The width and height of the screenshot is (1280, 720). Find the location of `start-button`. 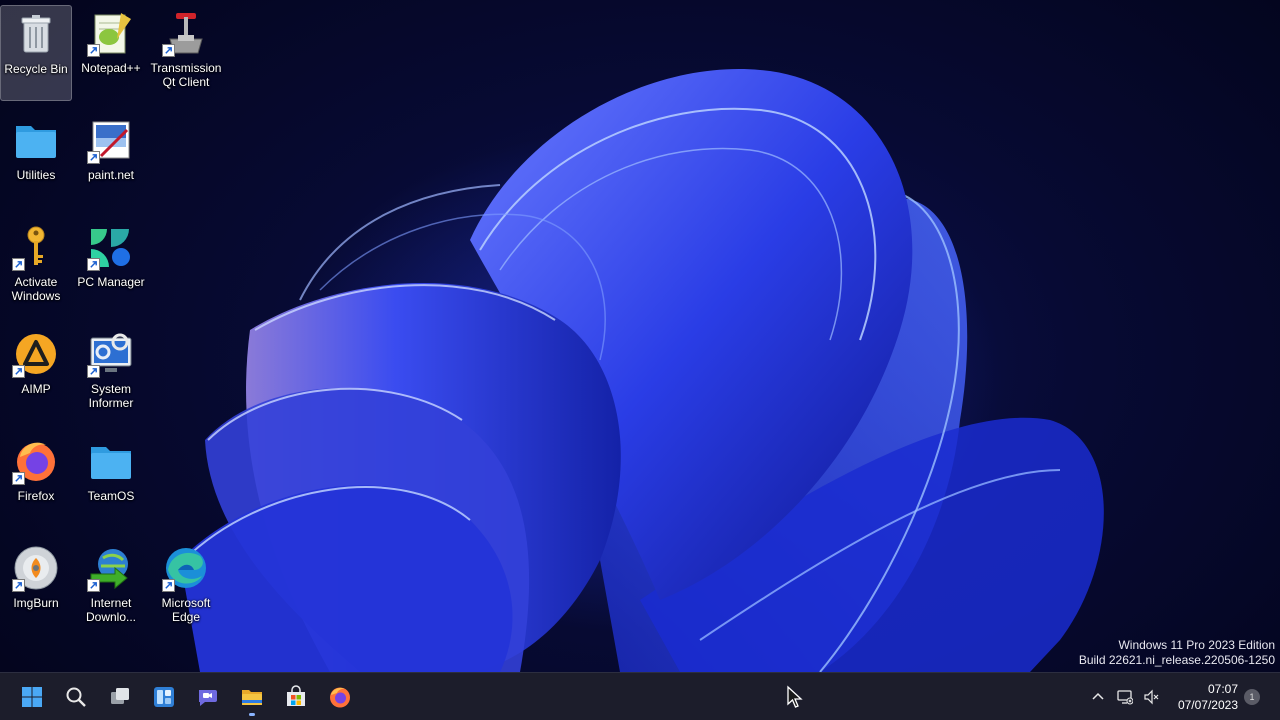

start-button is located at coordinates (32, 697).